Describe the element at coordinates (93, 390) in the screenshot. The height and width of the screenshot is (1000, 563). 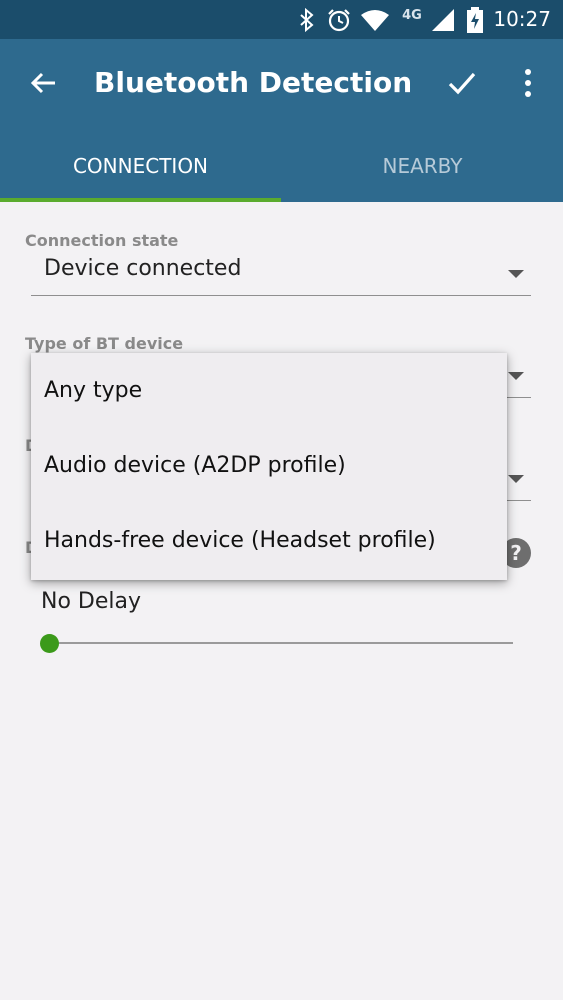
I see `dropdown-option-any-type: Any type` at that location.